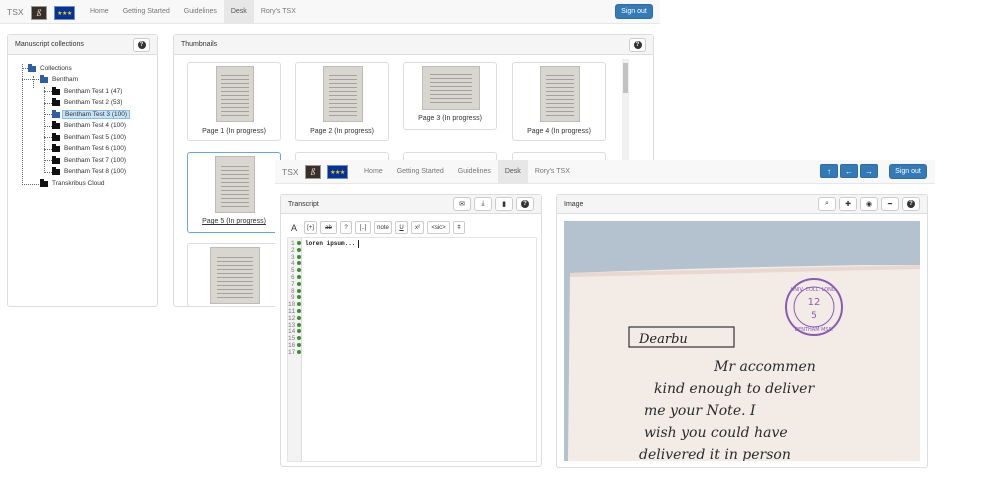  I want to click on tree-group-bentham: Bentham, so click(60, 79).